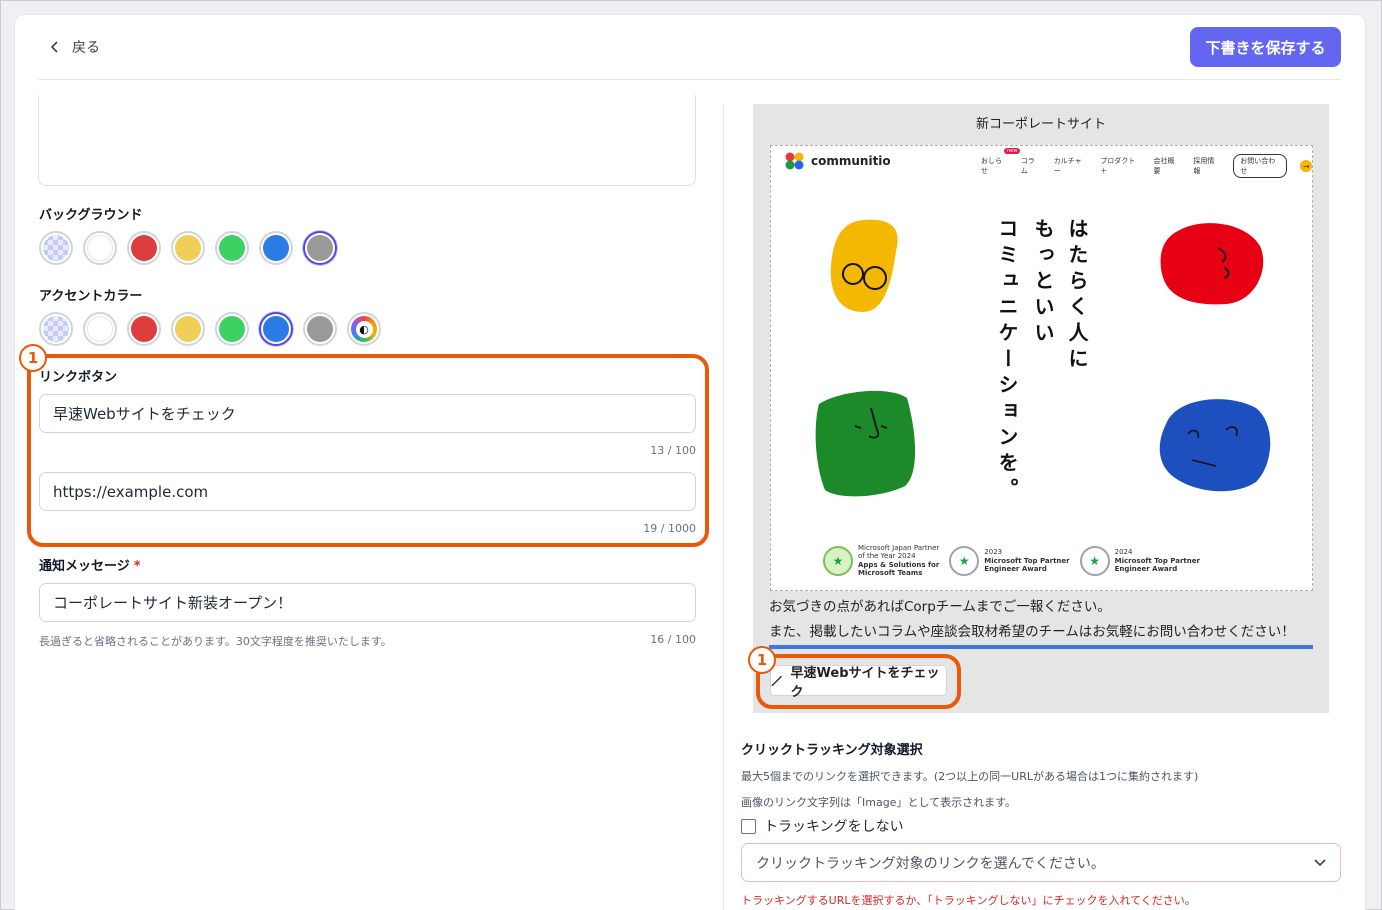 The width and height of the screenshot is (1382, 910). Describe the element at coordinates (851, 161) in the screenshot. I see `brand-name: communitio` at that location.